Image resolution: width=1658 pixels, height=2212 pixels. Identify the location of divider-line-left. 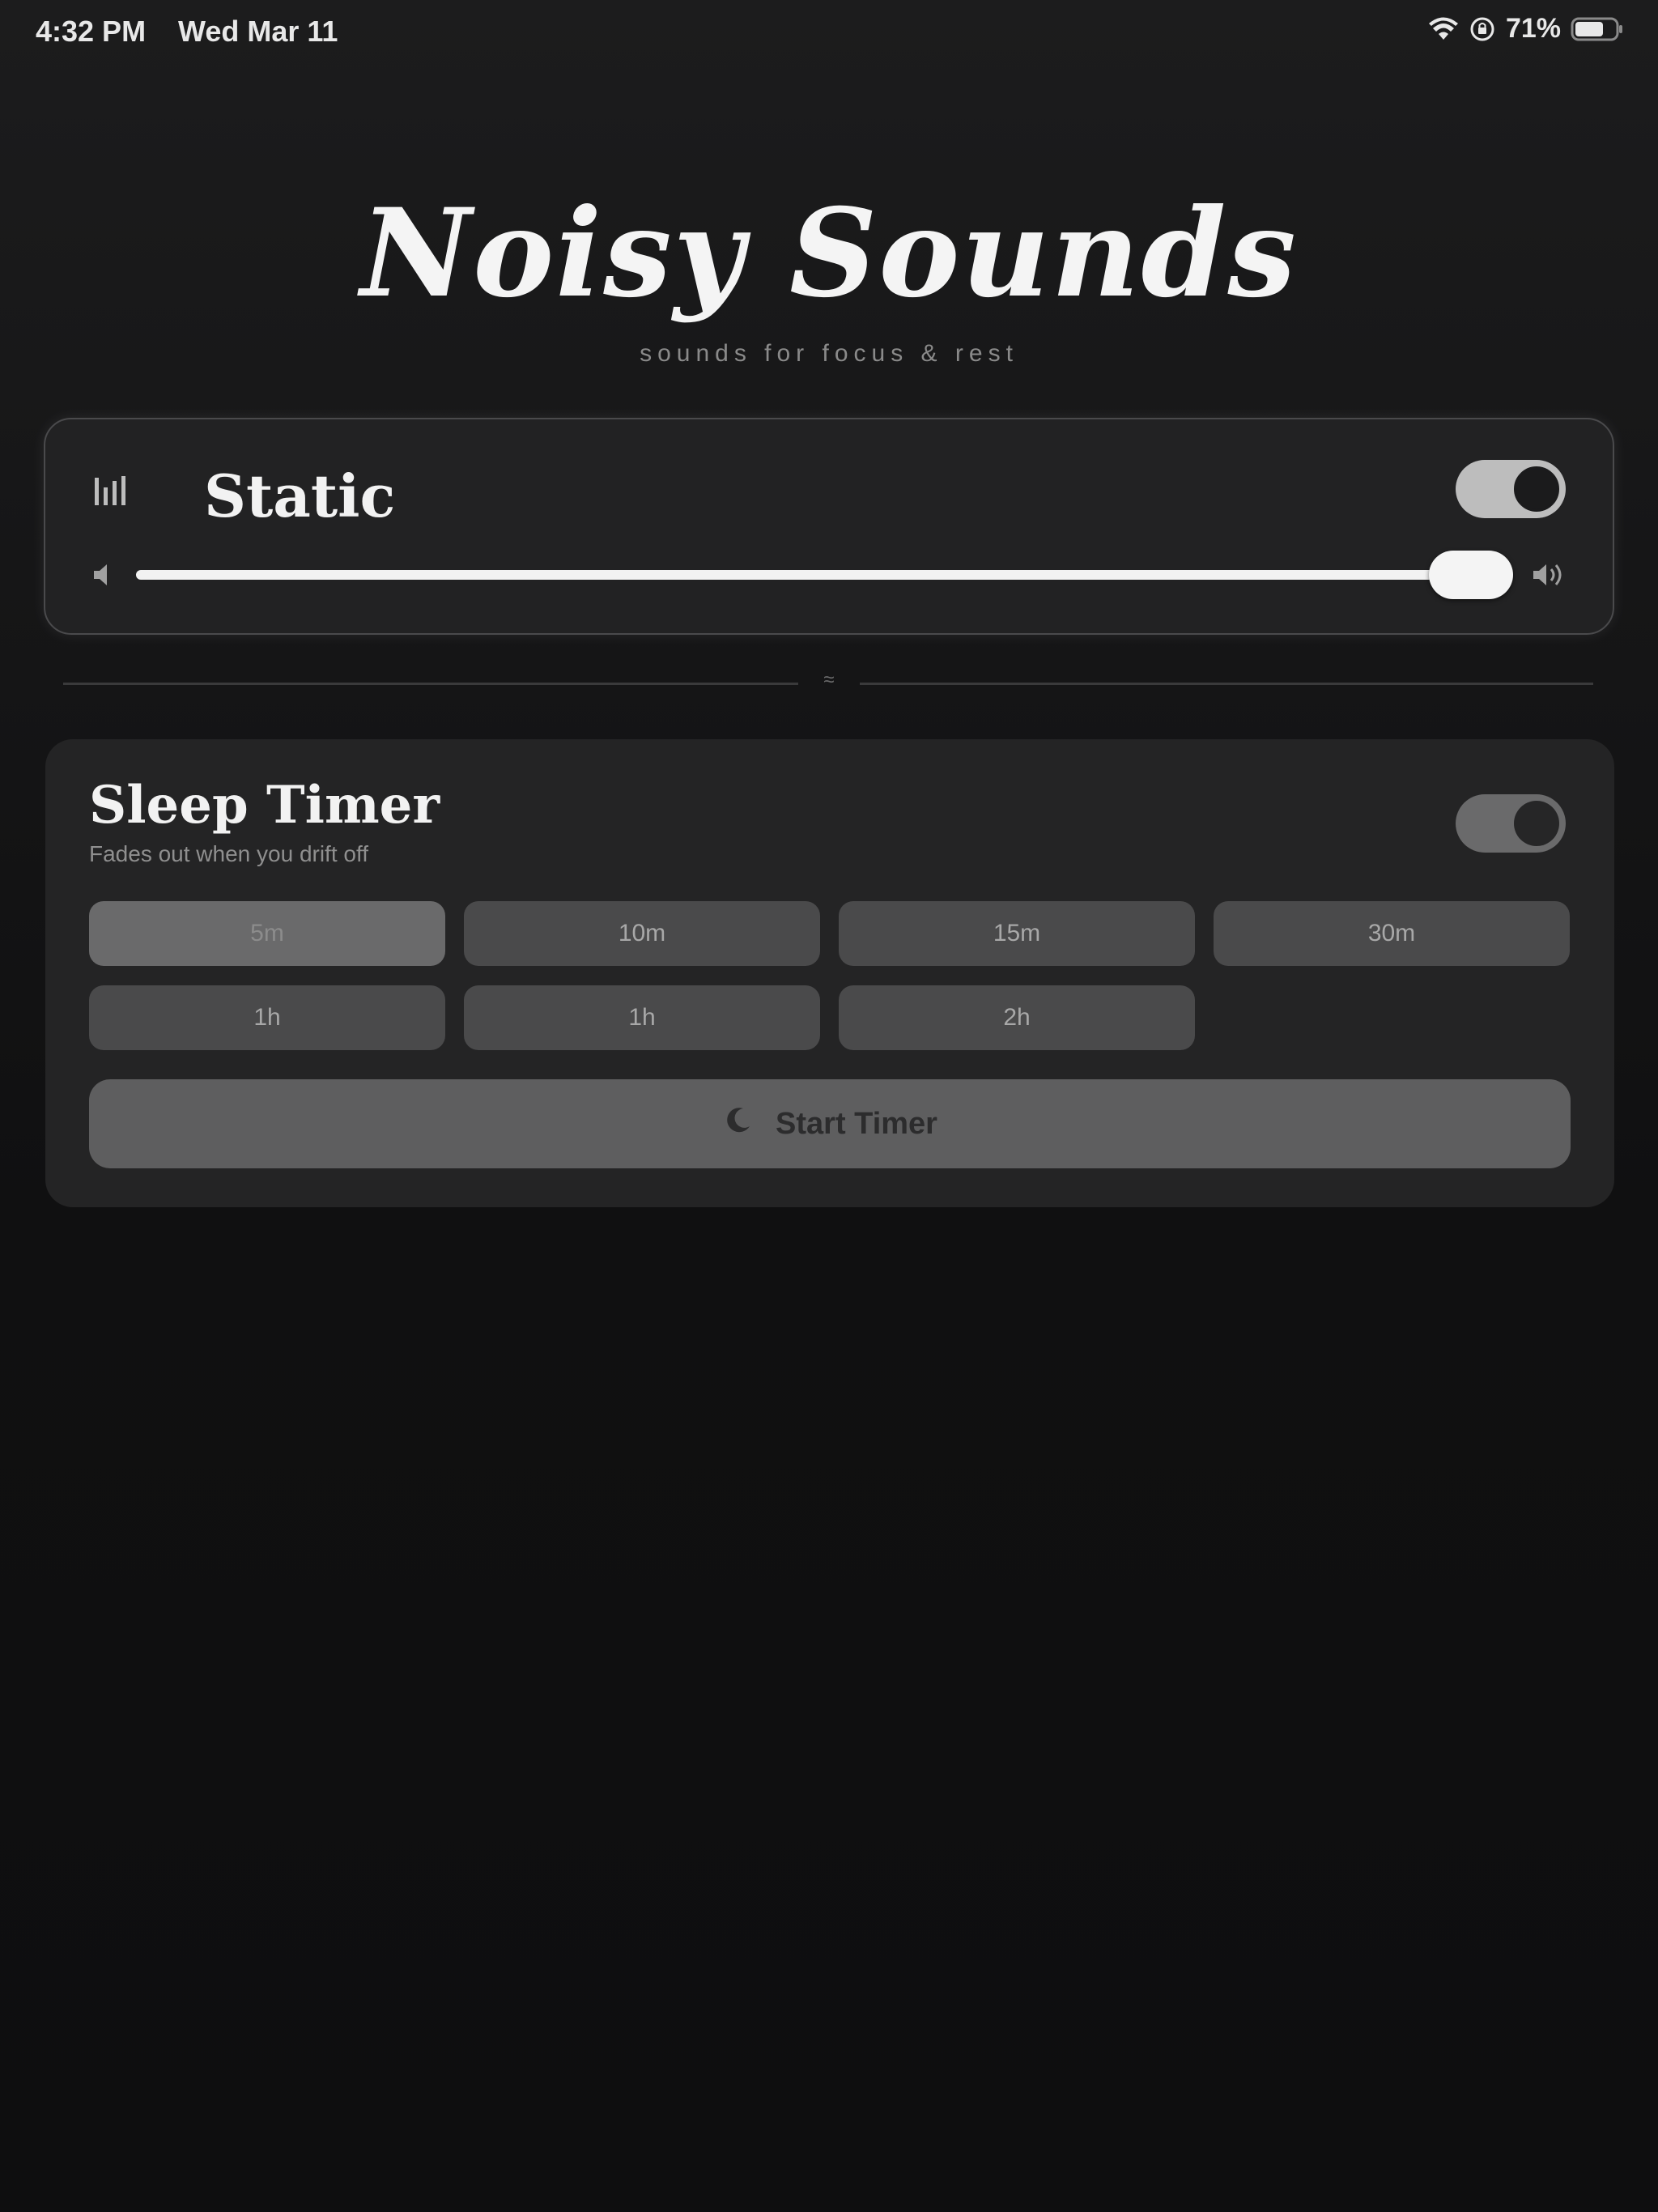
(430, 684).